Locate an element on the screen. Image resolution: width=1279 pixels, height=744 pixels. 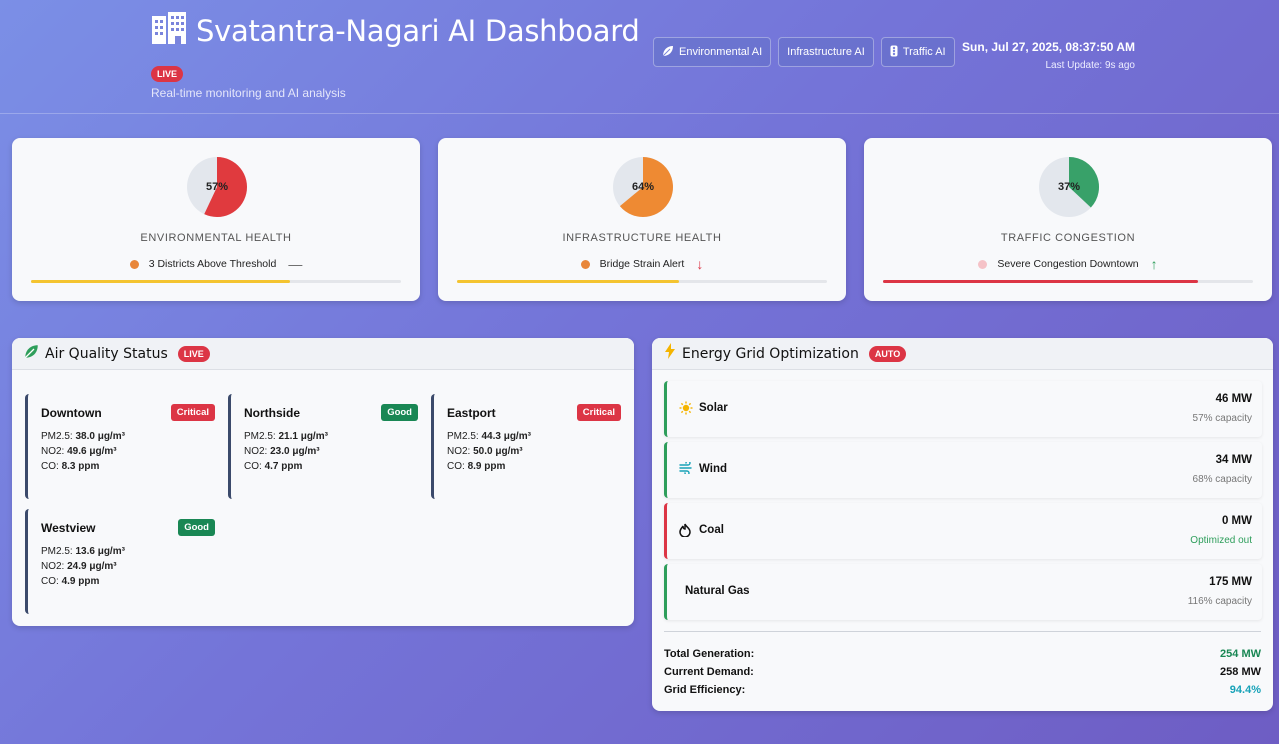
source-output: 0 MW is located at coordinates (1236, 521).